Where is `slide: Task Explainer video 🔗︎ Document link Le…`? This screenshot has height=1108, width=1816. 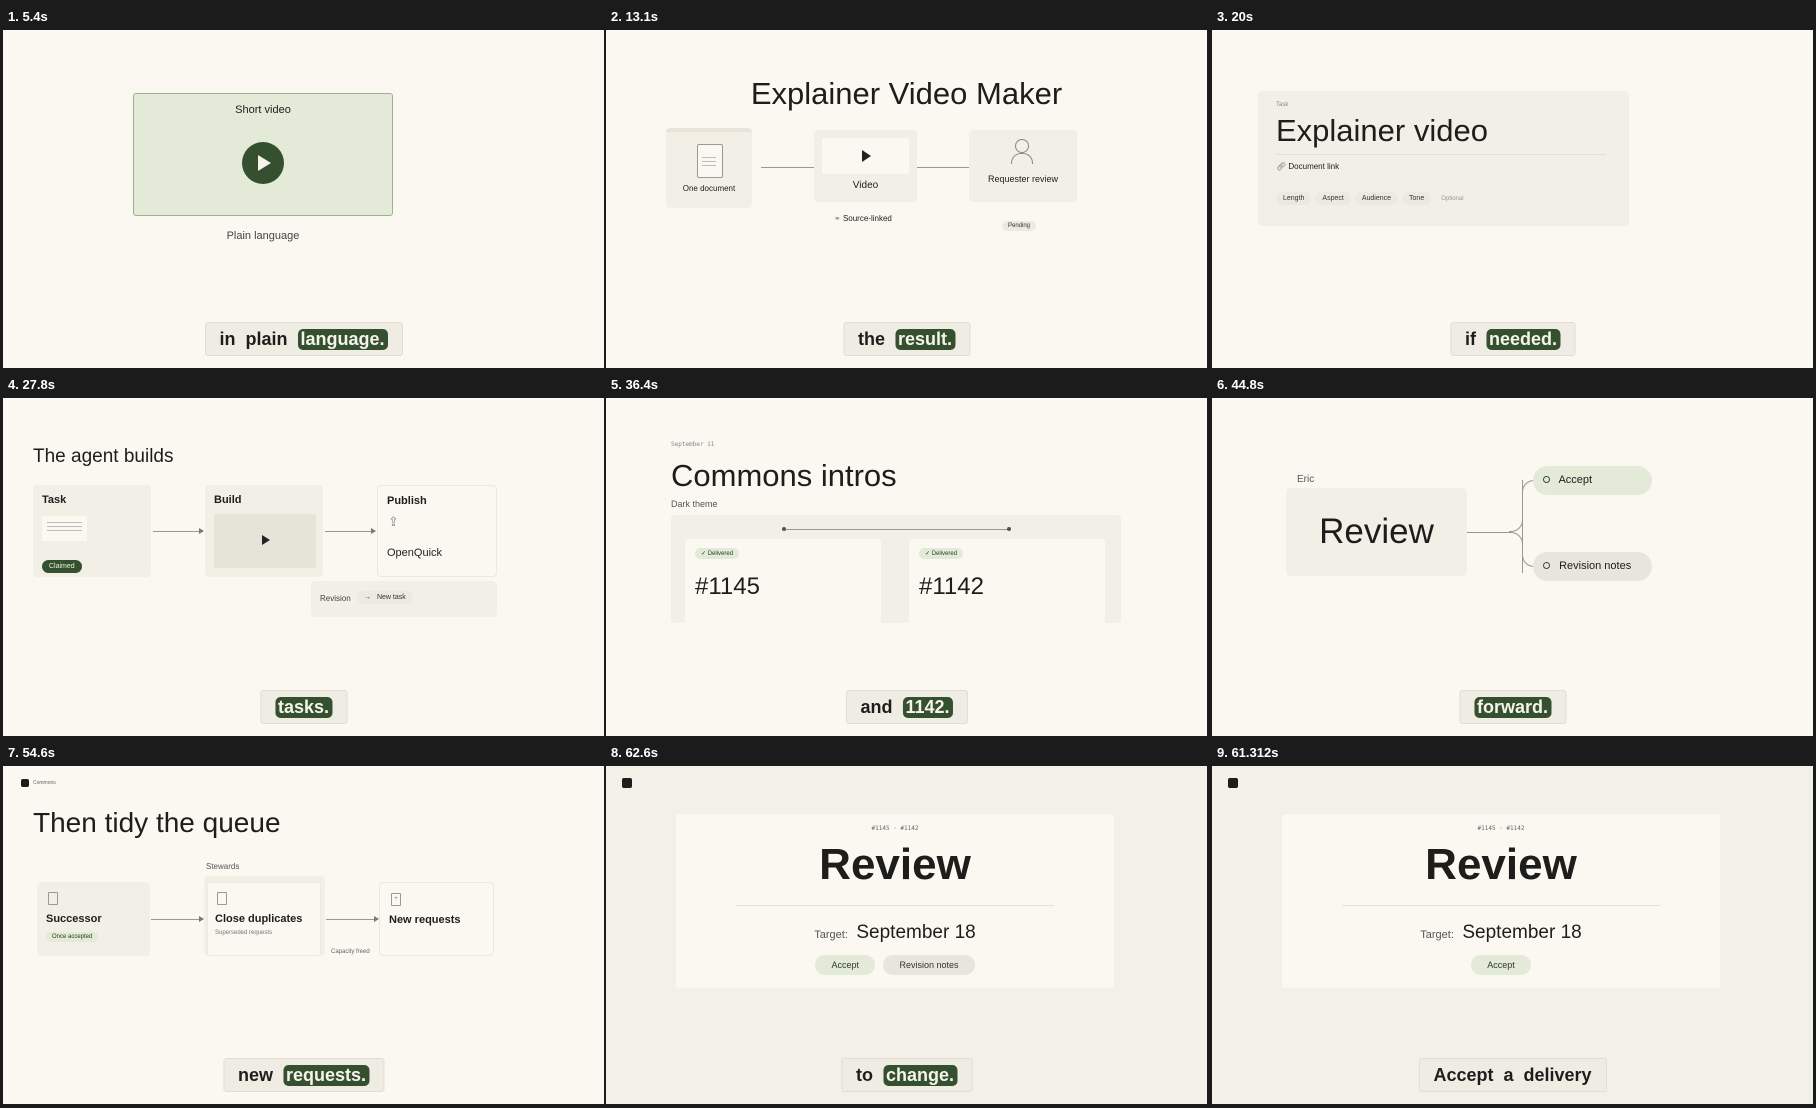 slide: Task Explainer video 🔗︎ Document link Le… is located at coordinates (1512, 199).